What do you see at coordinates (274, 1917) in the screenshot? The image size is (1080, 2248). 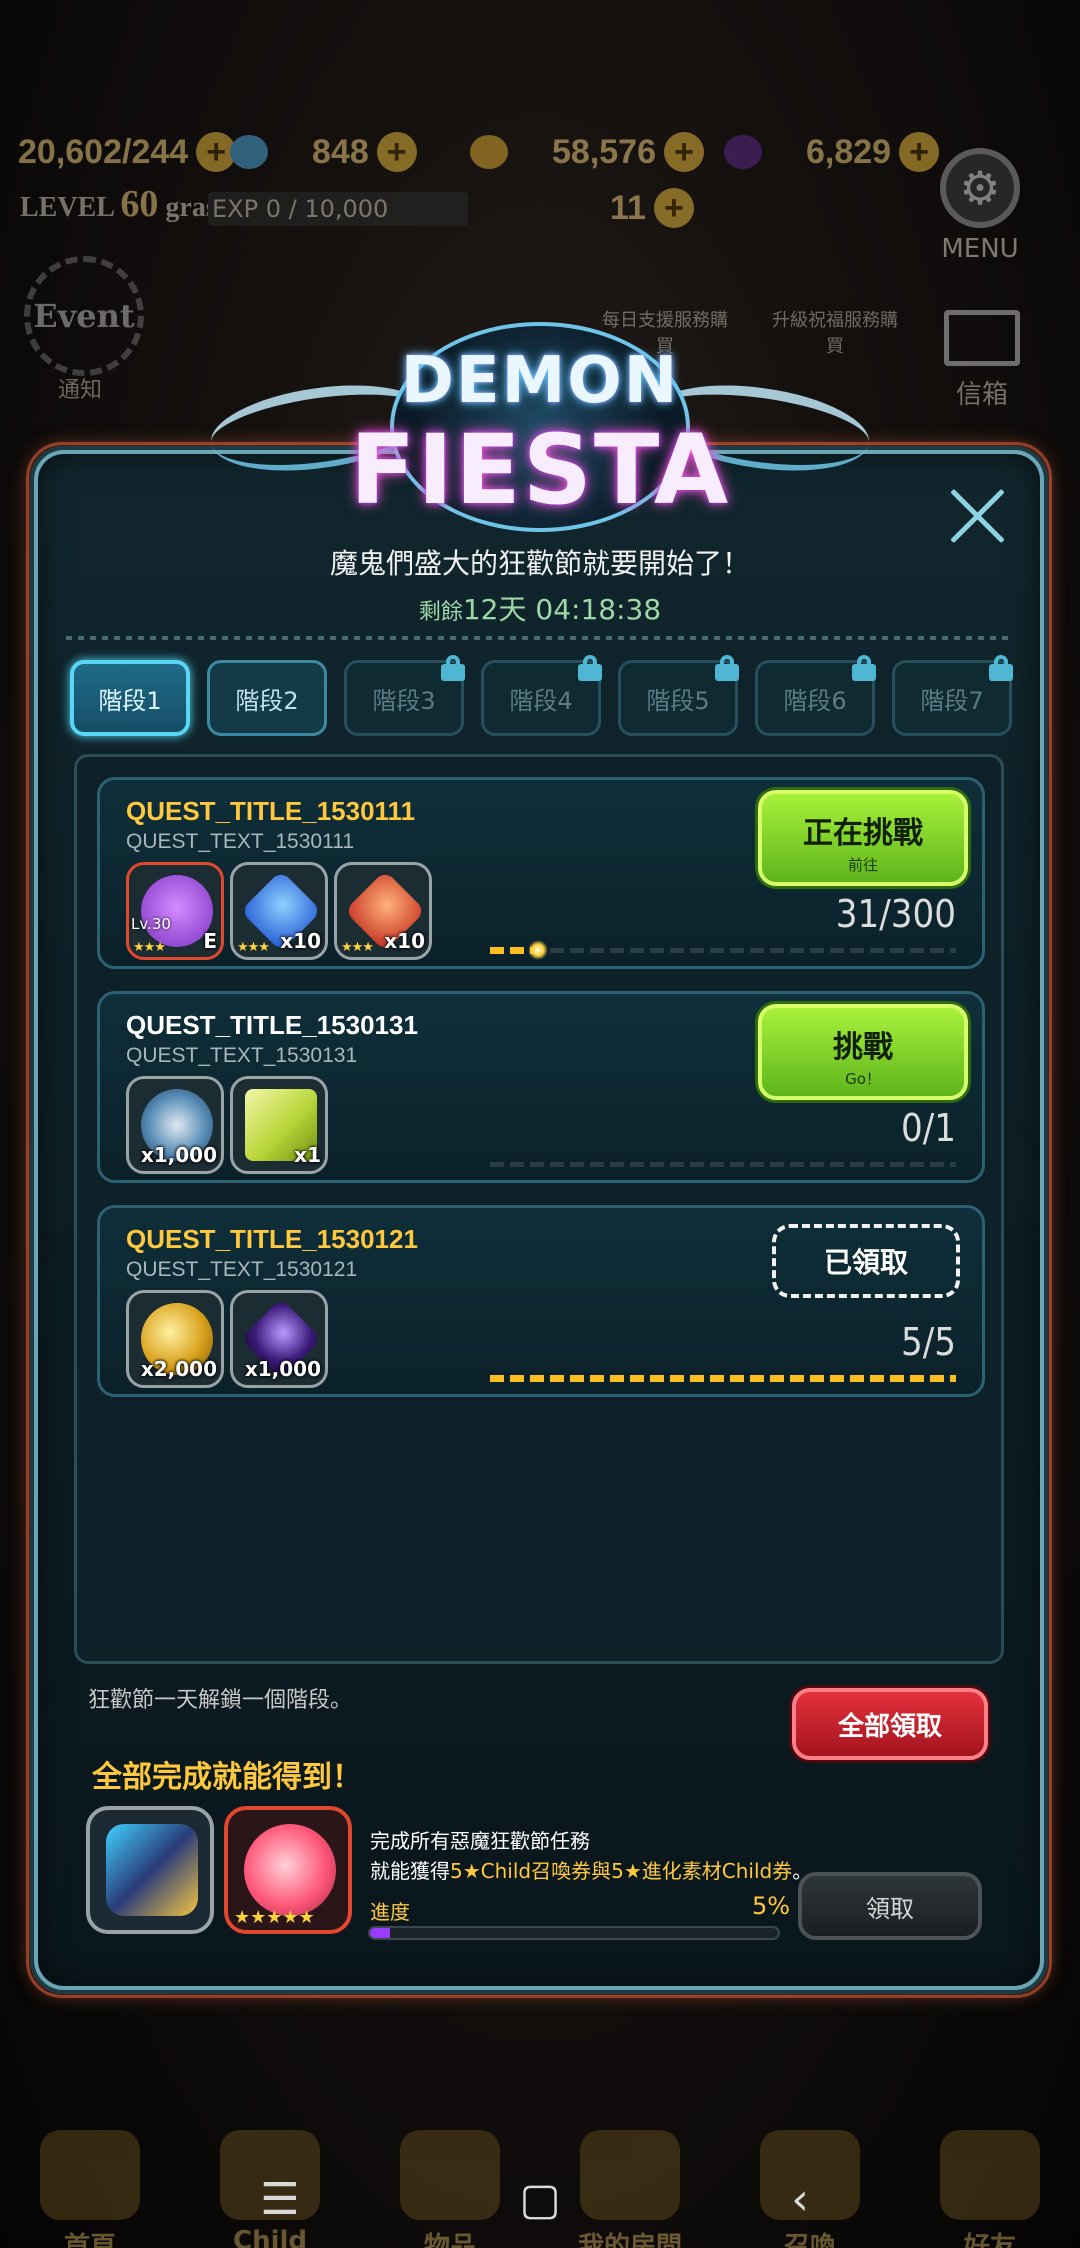 I see `bonus-stars: ★★★★★` at bounding box center [274, 1917].